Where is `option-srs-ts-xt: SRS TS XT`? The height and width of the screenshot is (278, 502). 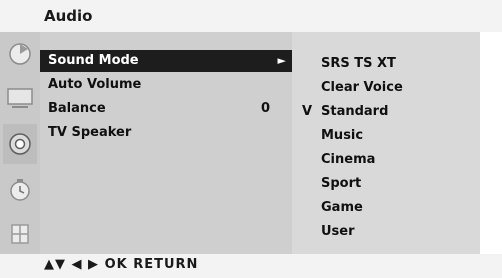 option-srs-ts-xt: SRS TS XT is located at coordinates (358, 63).